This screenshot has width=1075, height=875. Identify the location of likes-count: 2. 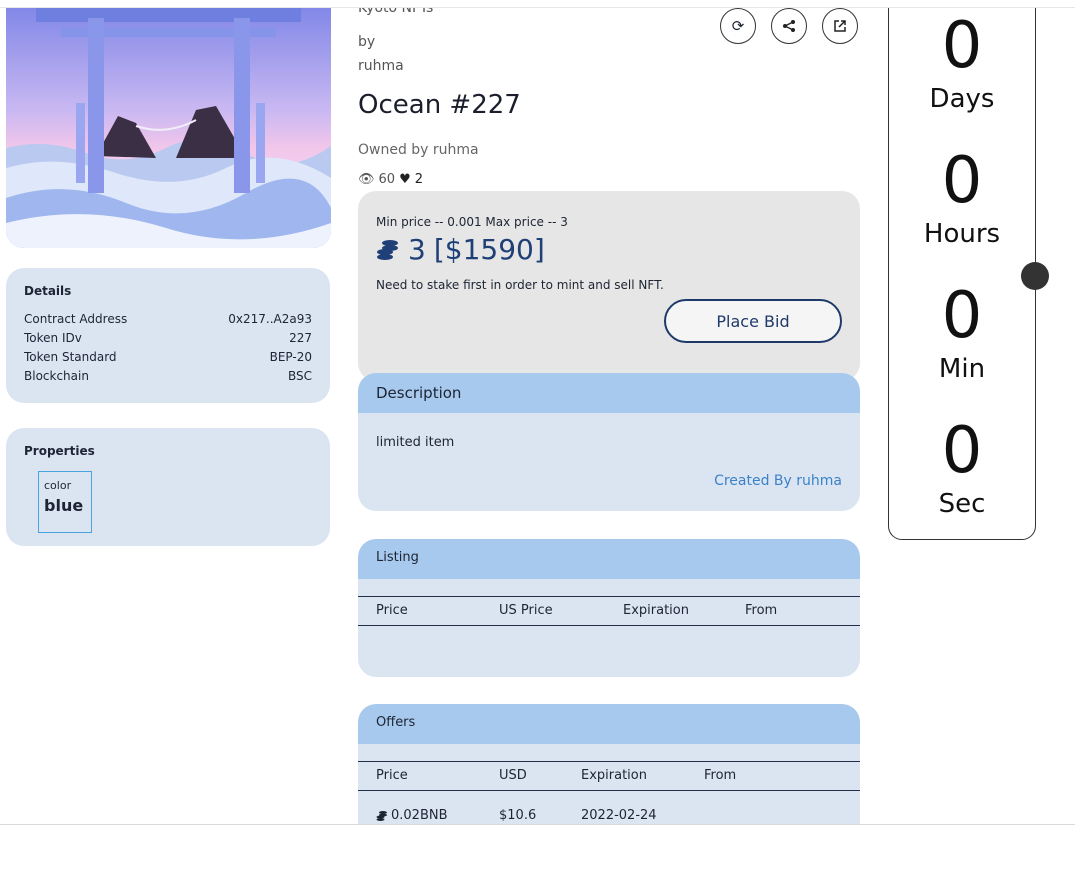
(418, 179).